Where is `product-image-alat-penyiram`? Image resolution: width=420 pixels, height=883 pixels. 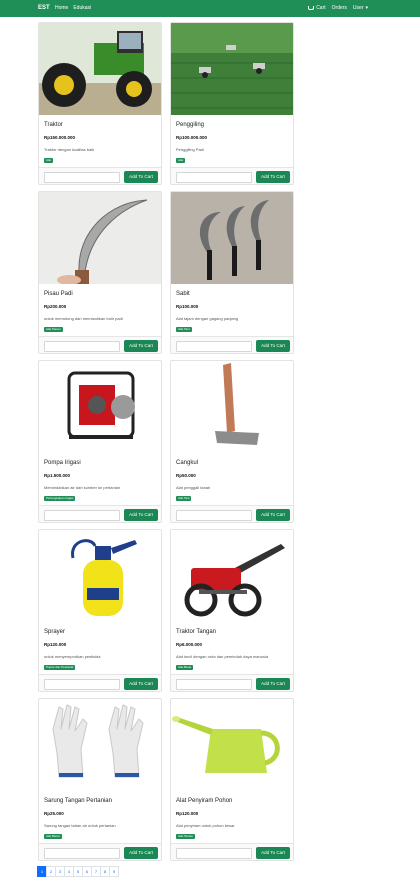 product-image-alat-penyiram is located at coordinates (232, 745).